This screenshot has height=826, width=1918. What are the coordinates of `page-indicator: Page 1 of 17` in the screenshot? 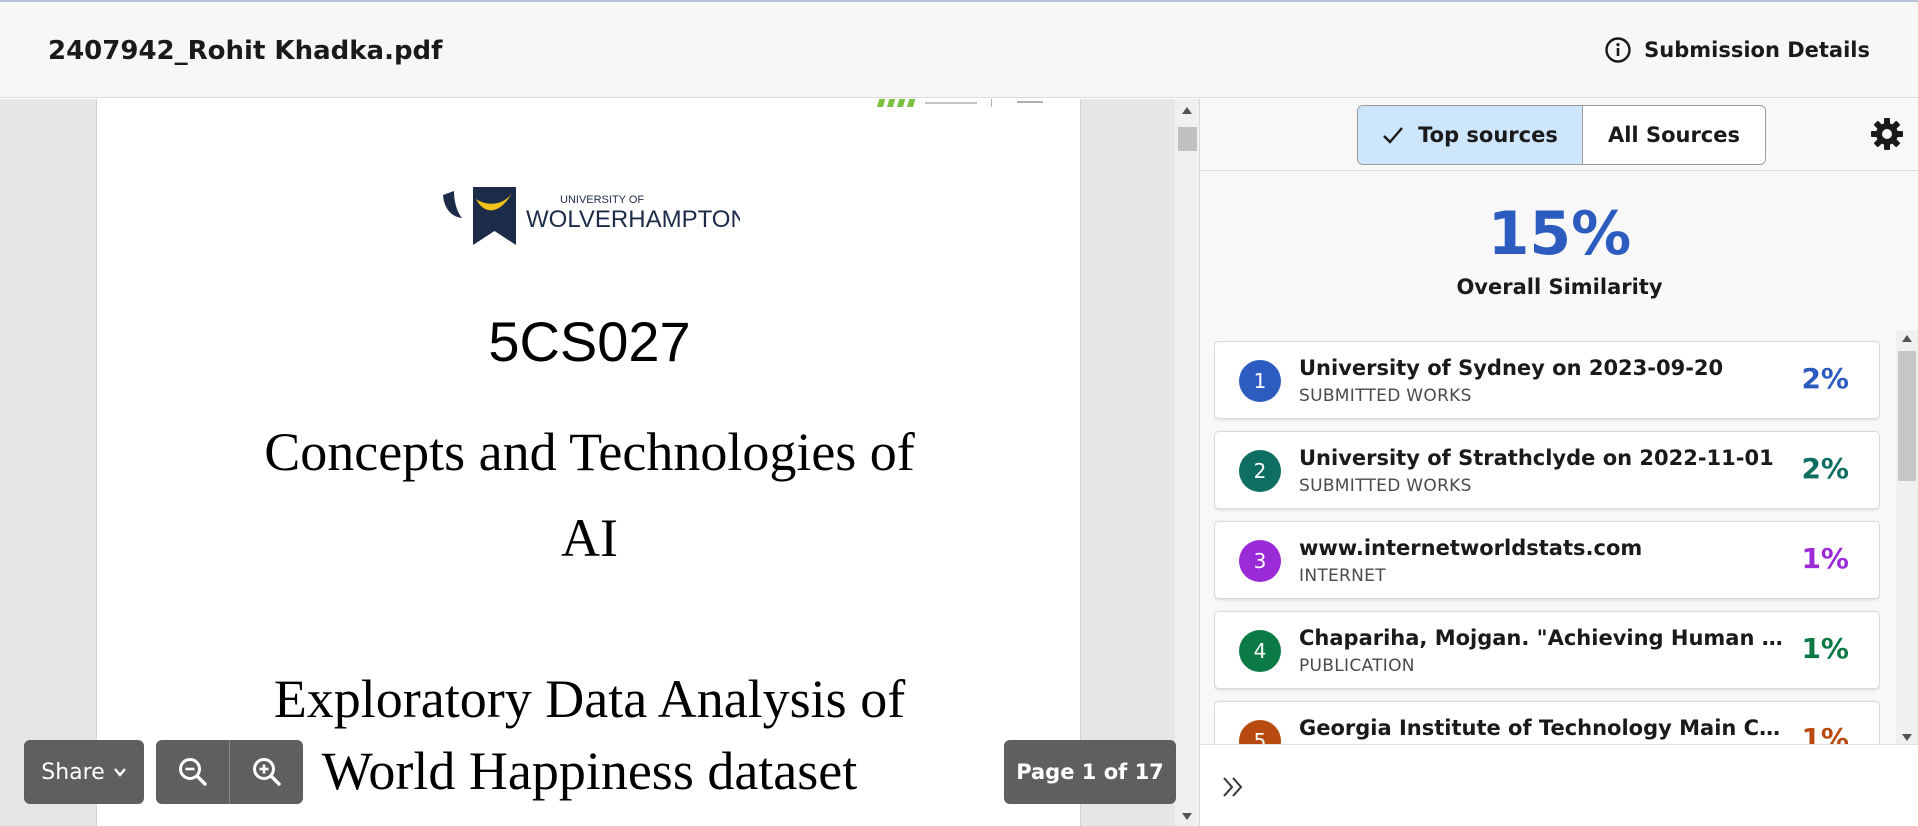 It's located at (1090, 772).